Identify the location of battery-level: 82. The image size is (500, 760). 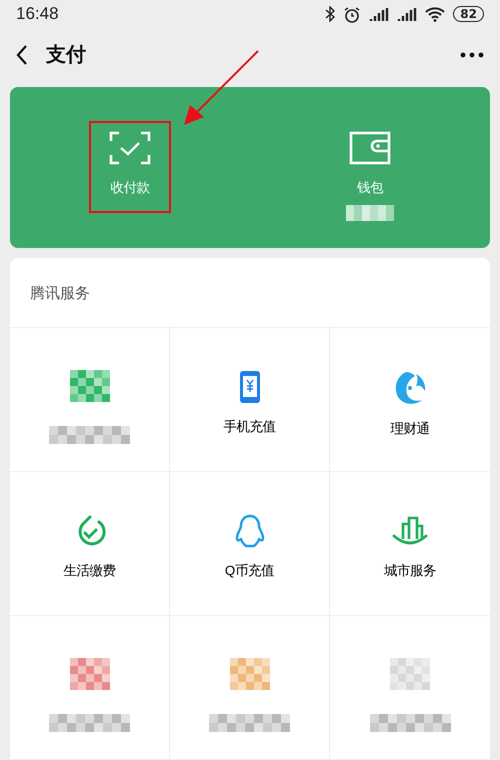
(468, 14).